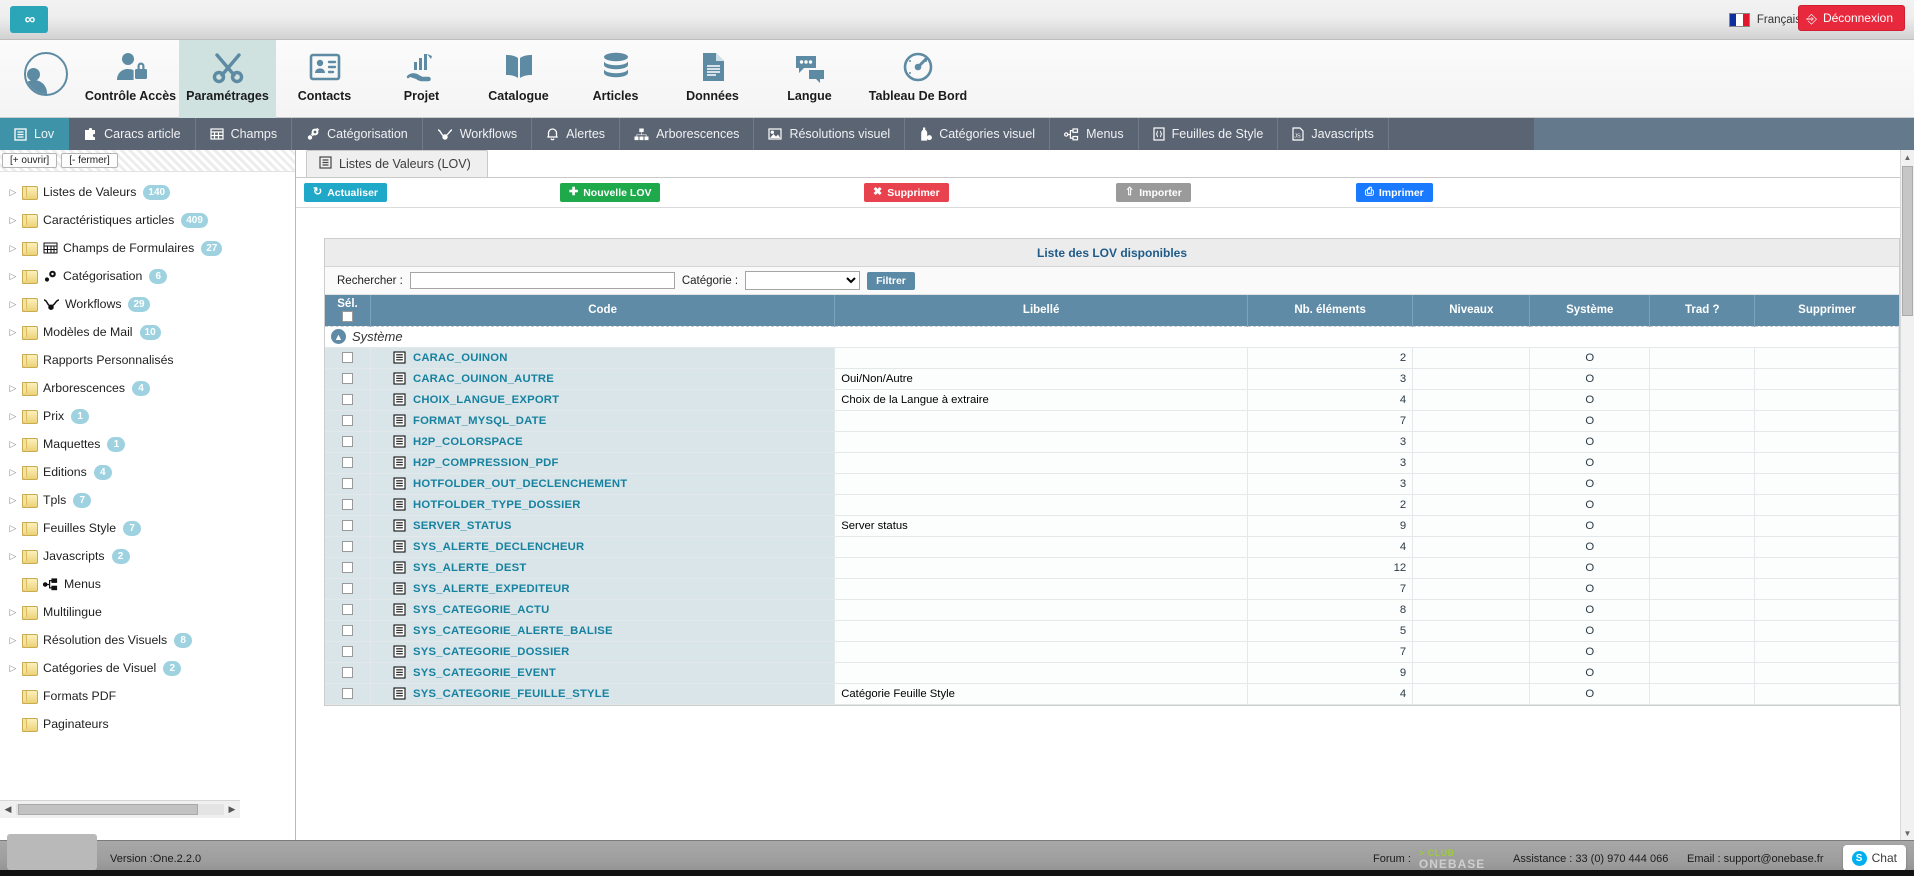 This screenshot has height=876, width=1914. What do you see at coordinates (147, 248) in the screenshot?
I see `tree-item-champs-de-formulaires: ▷ Champs de Formulaires 27` at bounding box center [147, 248].